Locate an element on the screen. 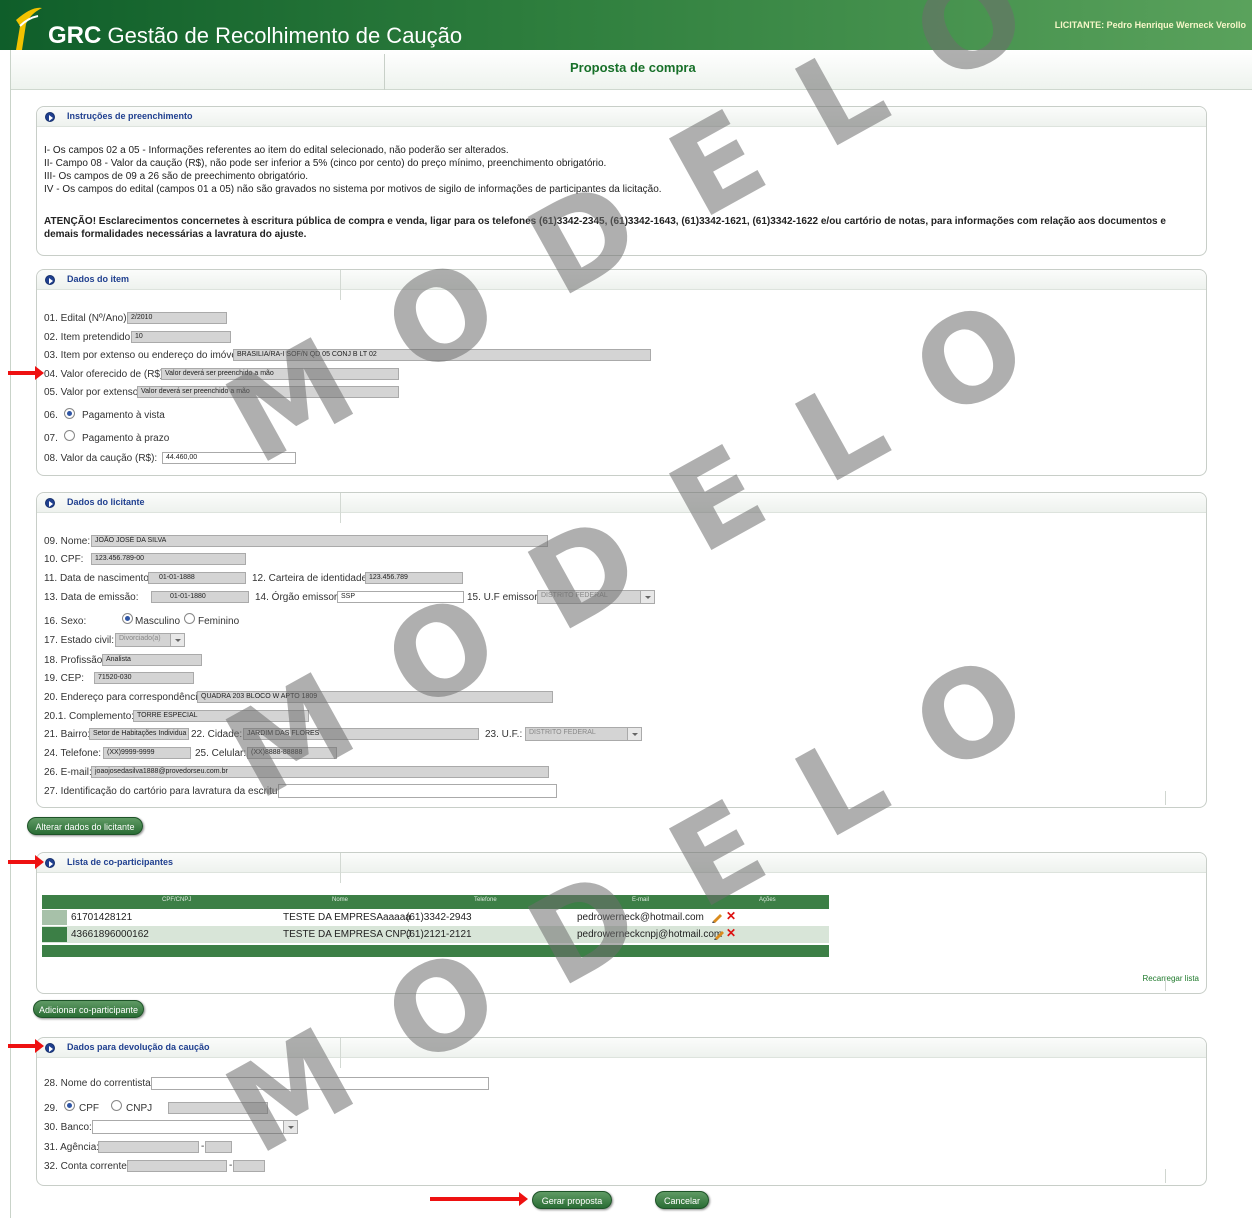 The height and width of the screenshot is (1218, 1252). email-label: 26. E-mail: is located at coordinates (68, 772).